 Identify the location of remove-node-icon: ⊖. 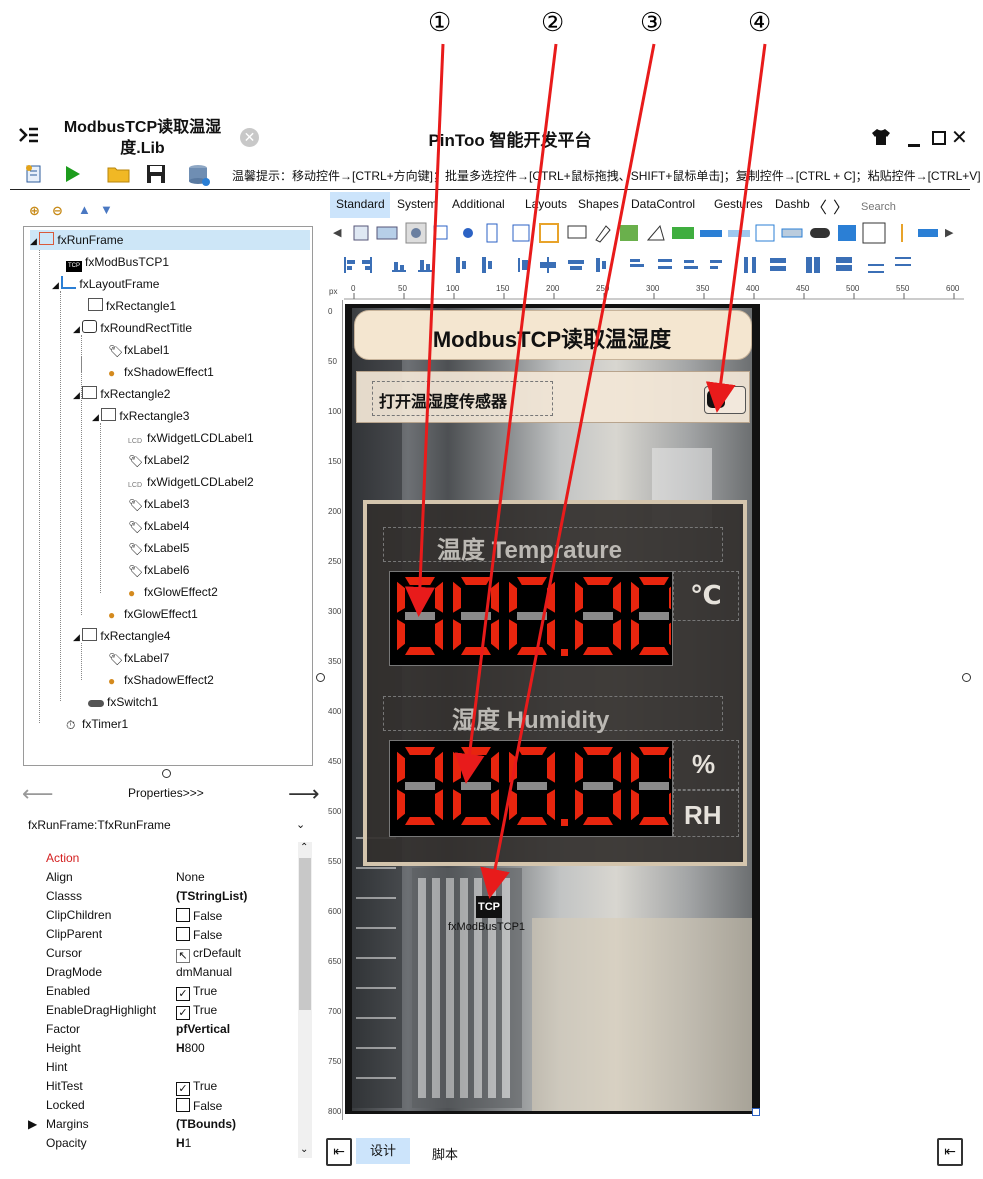
(57, 211).